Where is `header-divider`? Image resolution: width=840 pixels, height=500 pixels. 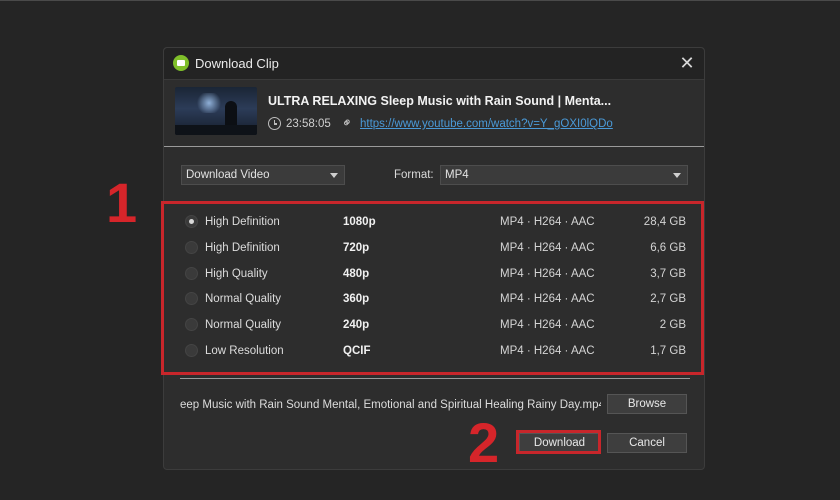 header-divider is located at coordinates (434, 146).